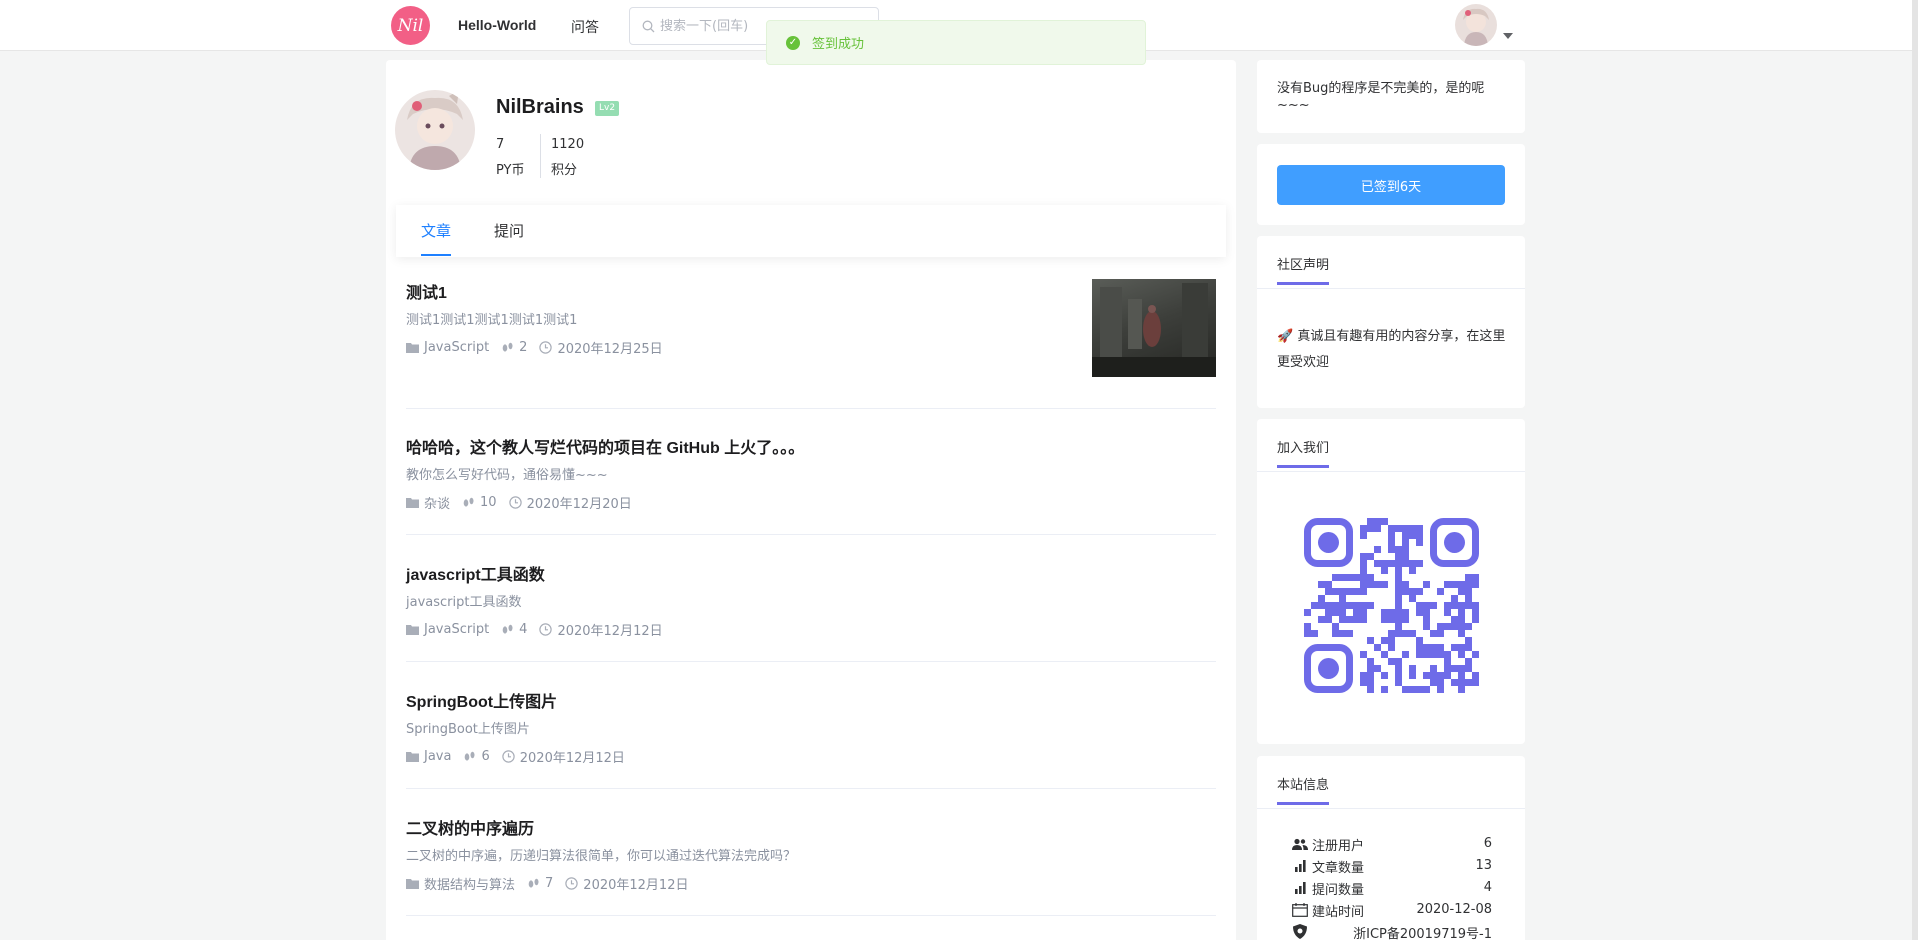 The width and height of the screenshot is (1918, 940). Describe the element at coordinates (492, 320) in the screenshot. I see `article-desc: 测试1测试1测试1测试1测试1` at that location.